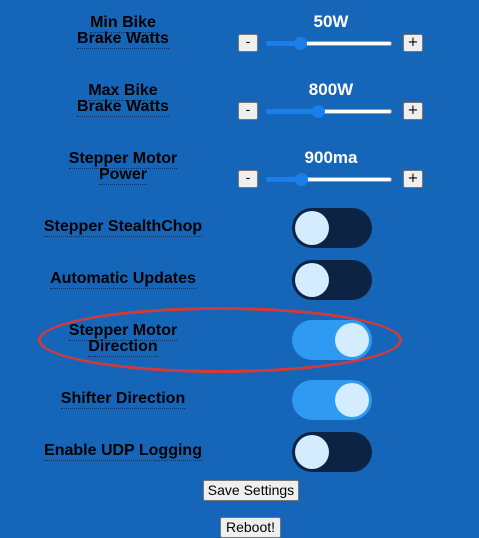 Image resolution: width=479 pixels, height=538 pixels. What do you see at coordinates (123, 107) in the screenshot?
I see `max-brake-label-line2: Brake Watts` at bounding box center [123, 107].